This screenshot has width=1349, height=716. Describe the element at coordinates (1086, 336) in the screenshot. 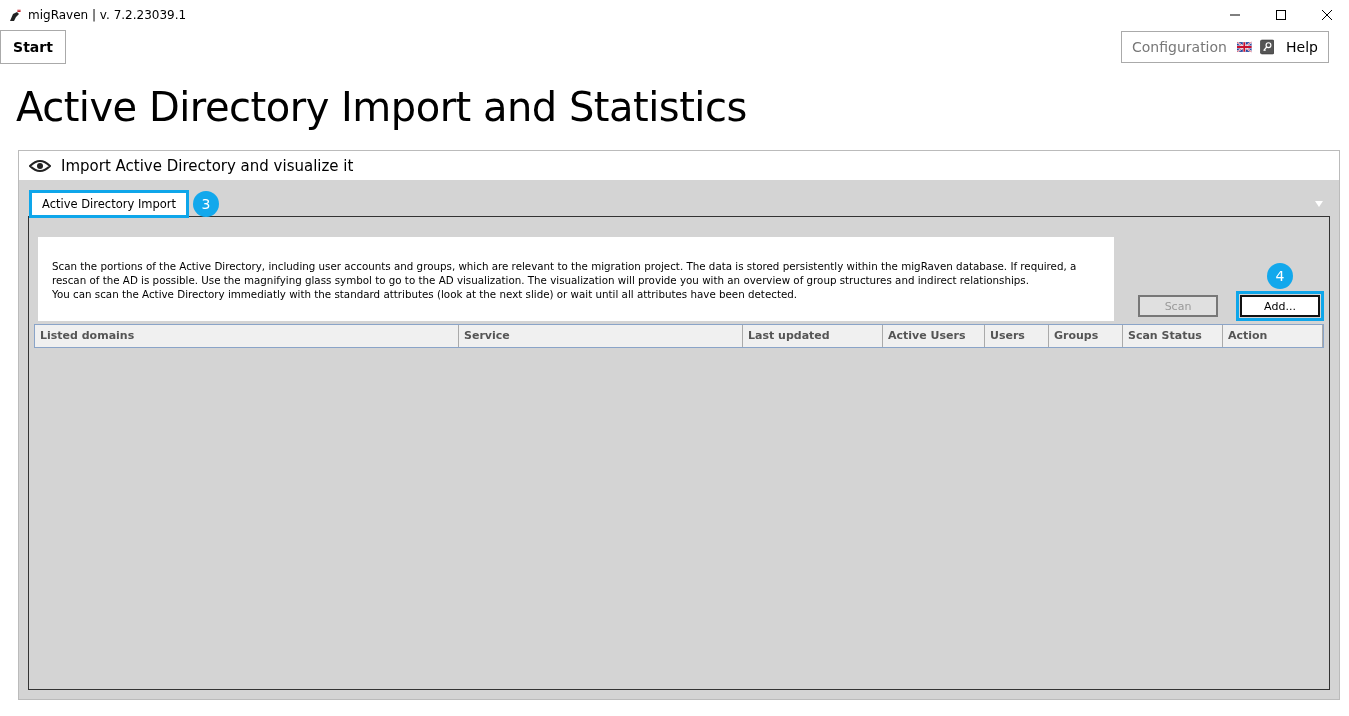

I see `column-header: Groups` at that location.